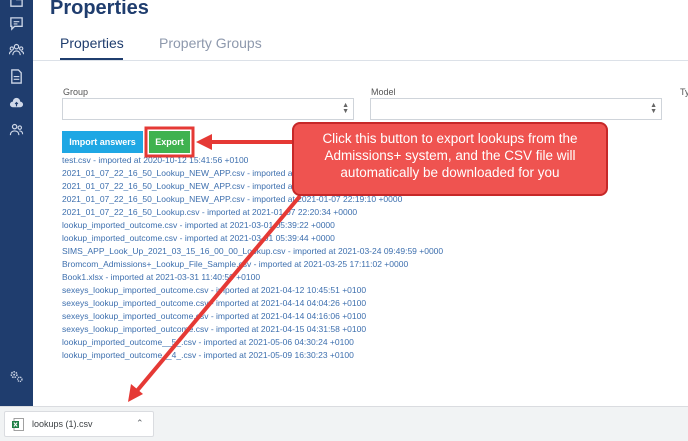  What do you see at coordinates (169, 142) in the screenshot?
I see `export-button: Export` at bounding box center [169, 142].